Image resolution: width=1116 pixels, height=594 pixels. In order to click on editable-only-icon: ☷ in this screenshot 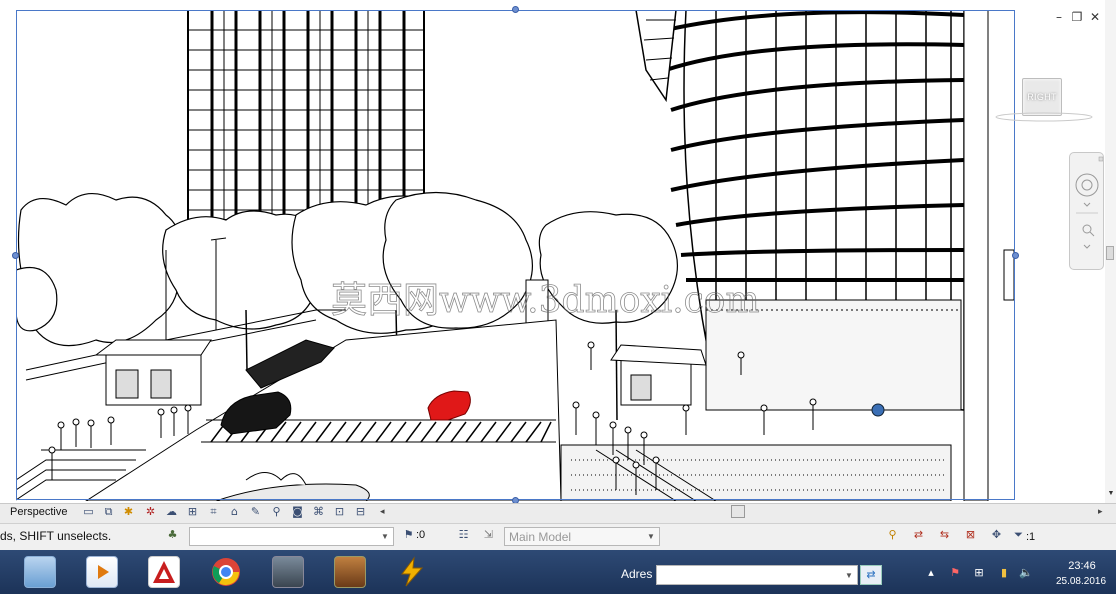, I will do `click(463, 534)`.